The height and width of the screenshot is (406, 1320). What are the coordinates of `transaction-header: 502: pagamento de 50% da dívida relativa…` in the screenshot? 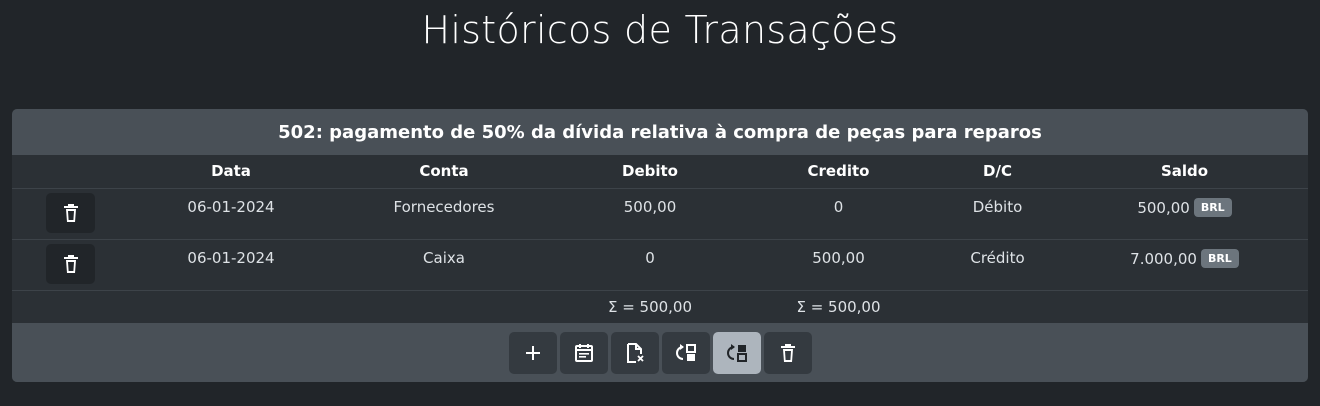 It's located at (660, 132).